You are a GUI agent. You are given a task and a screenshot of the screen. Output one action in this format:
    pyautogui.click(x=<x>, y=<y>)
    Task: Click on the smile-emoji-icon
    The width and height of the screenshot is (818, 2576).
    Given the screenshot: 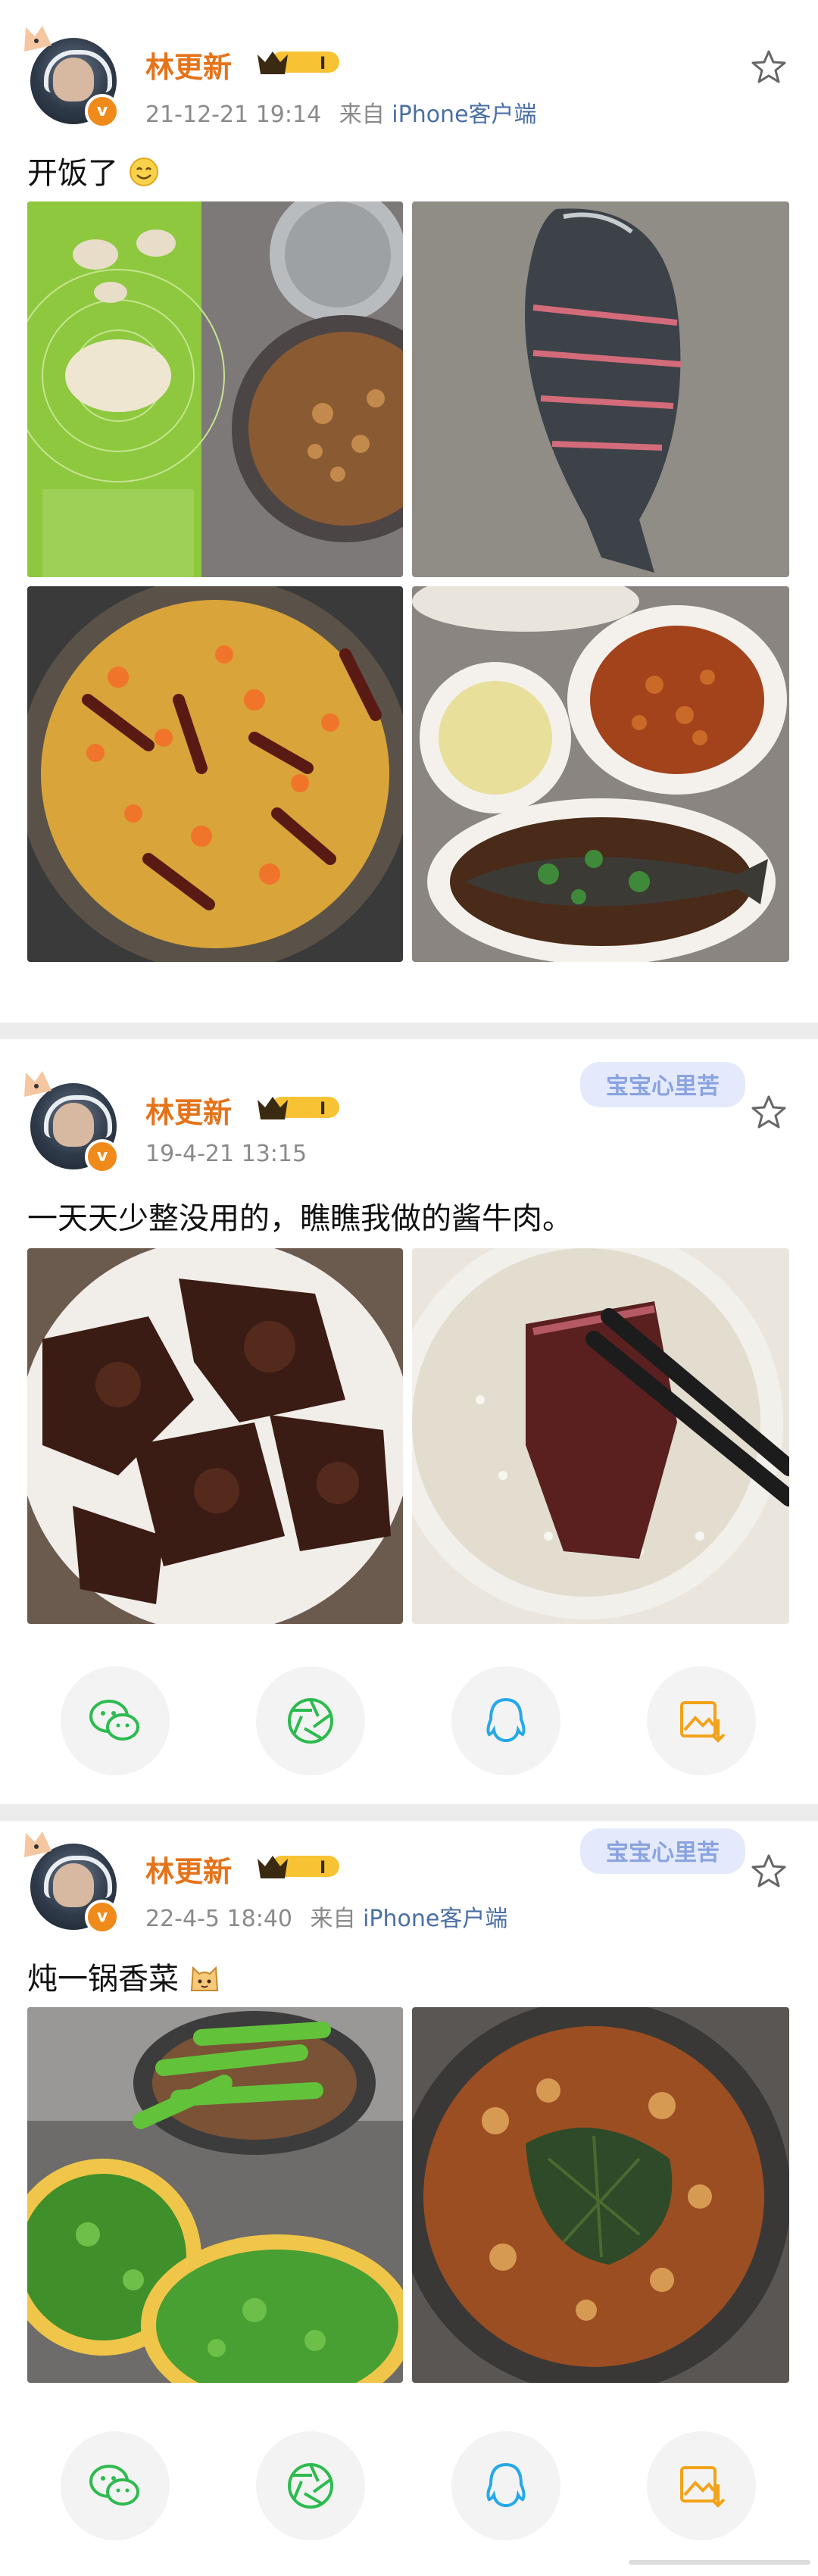 What is the action you would take?
    pyautogui.click(x=143, y=172)
    